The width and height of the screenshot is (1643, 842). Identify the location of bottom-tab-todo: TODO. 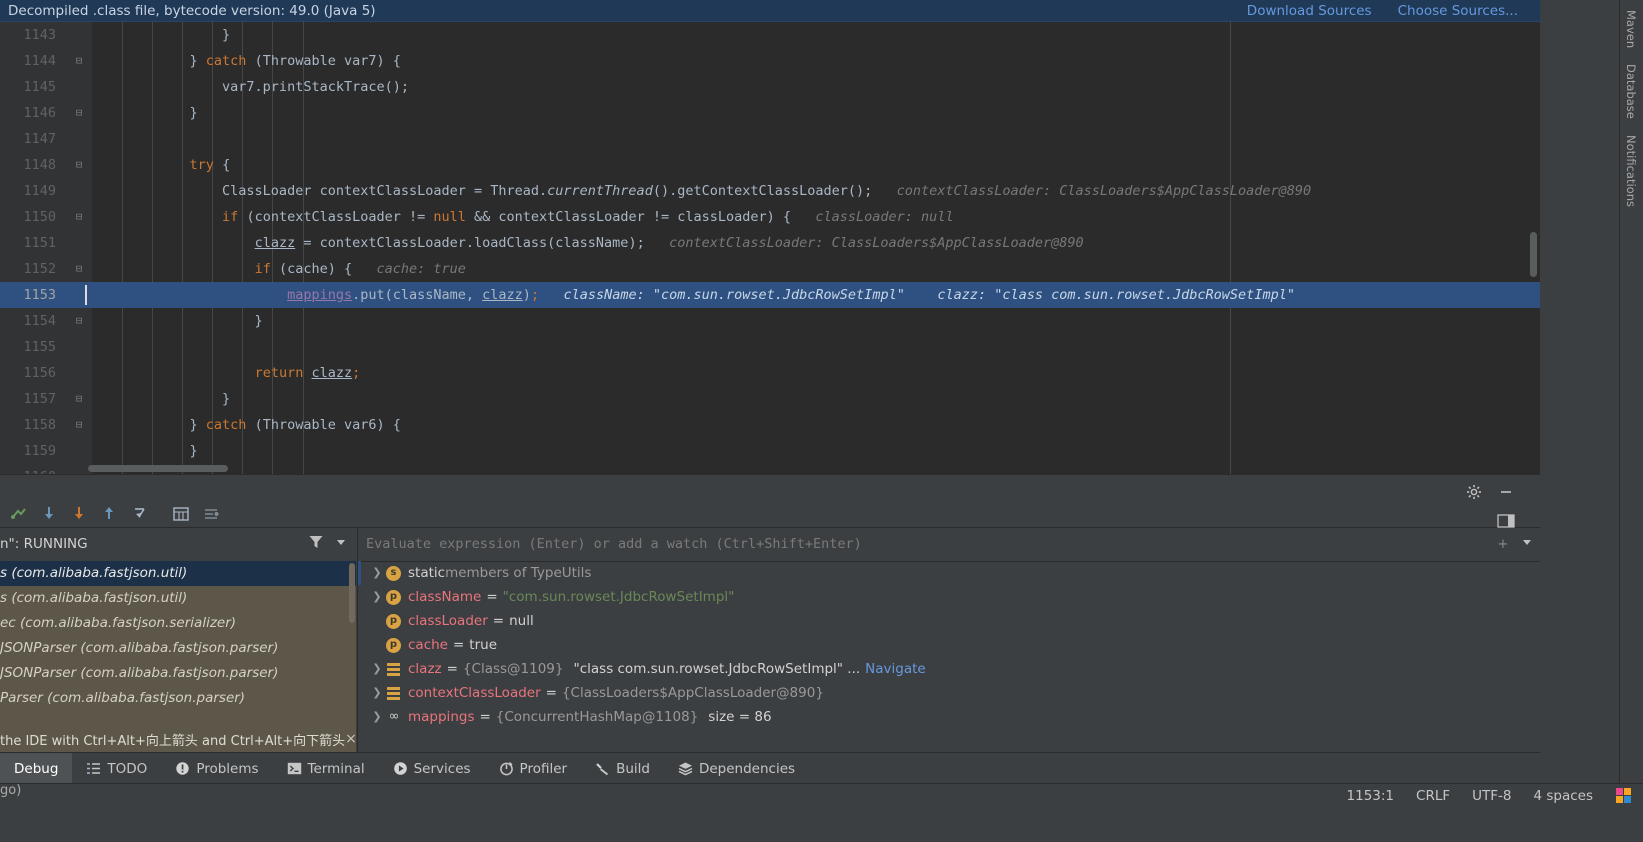
(116, 768).